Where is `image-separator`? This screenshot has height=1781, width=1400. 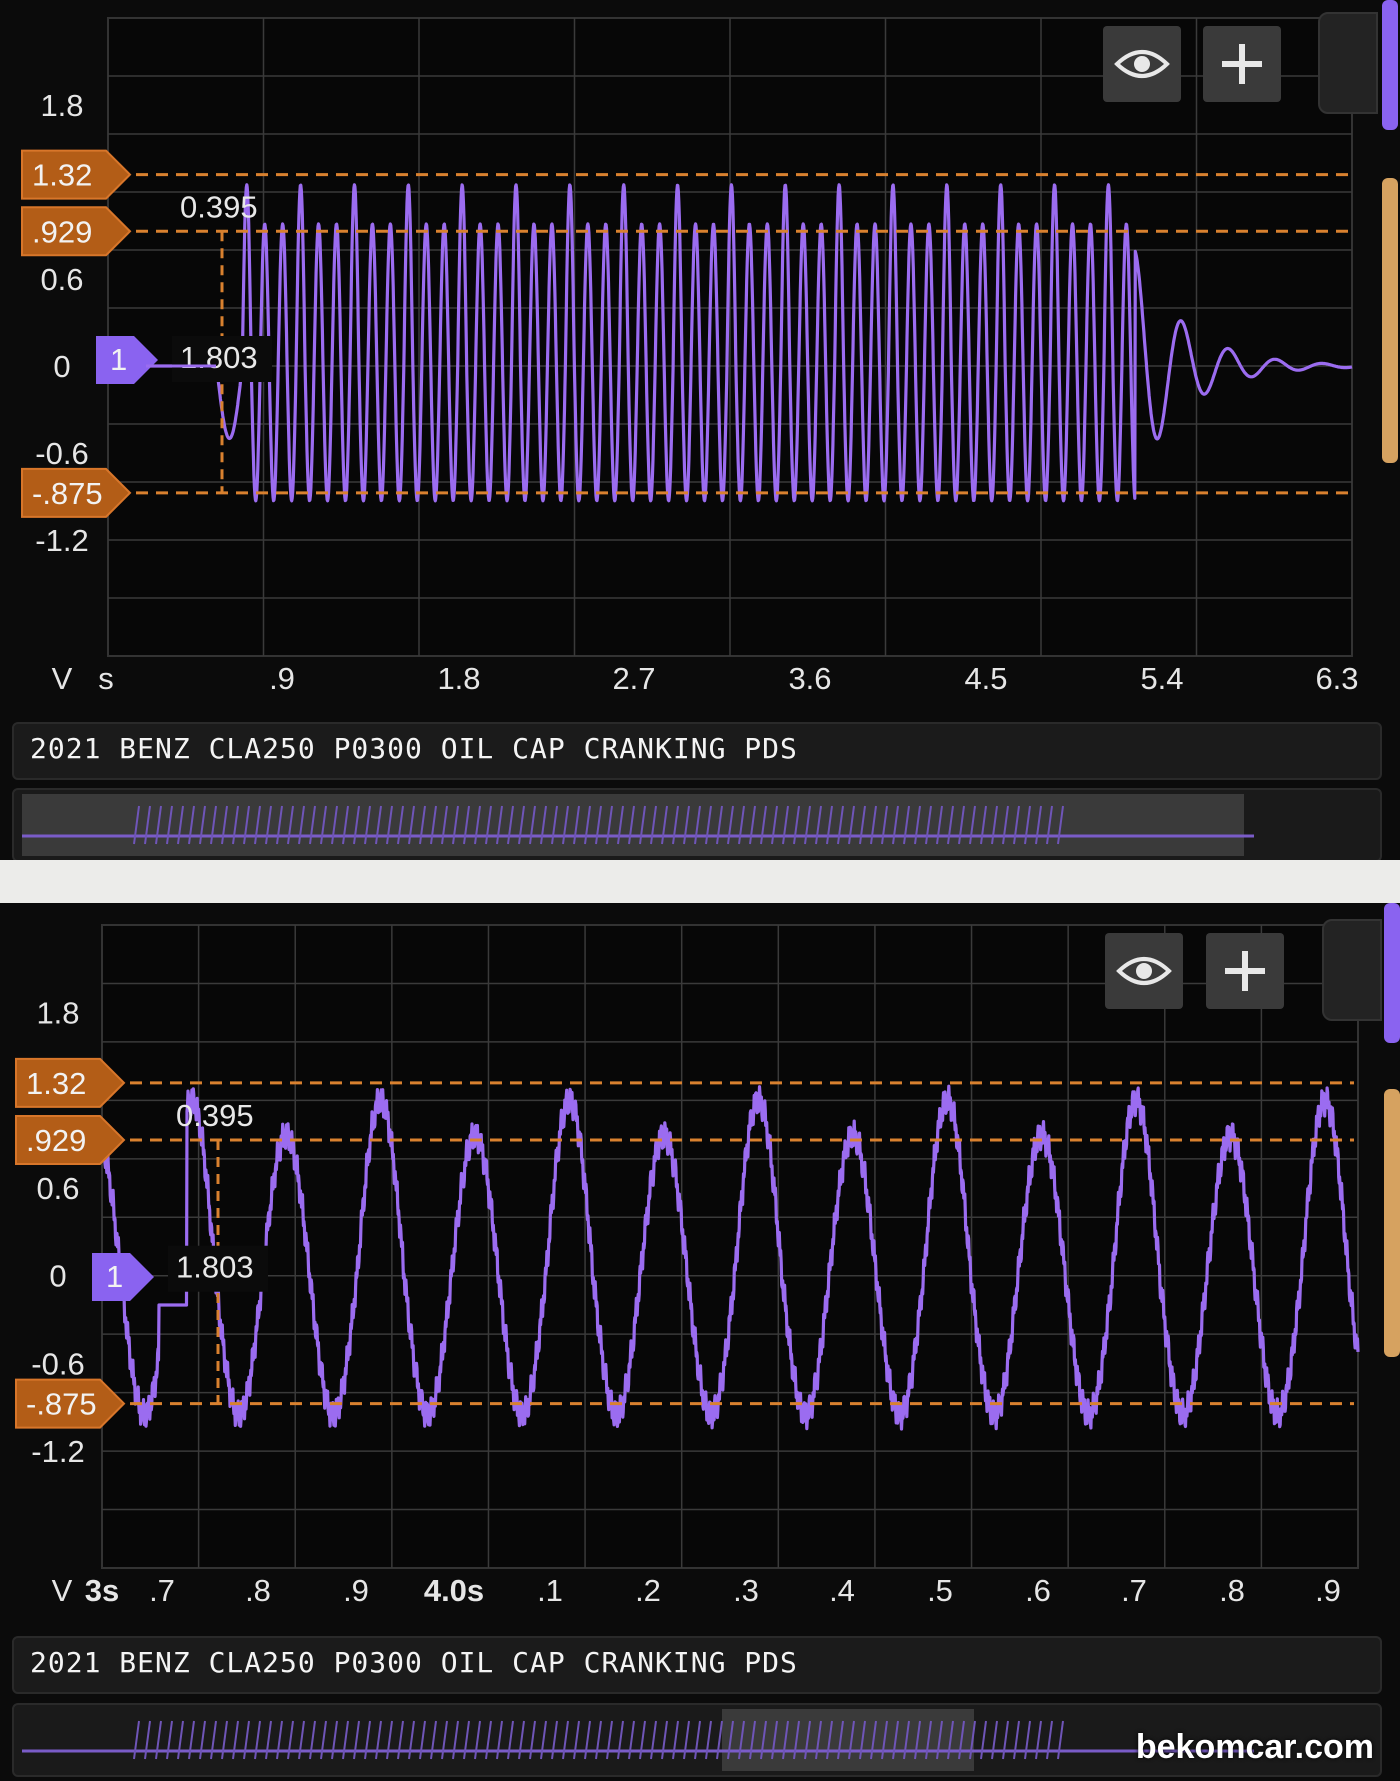
image-separator is located at coordinates (700, 881).